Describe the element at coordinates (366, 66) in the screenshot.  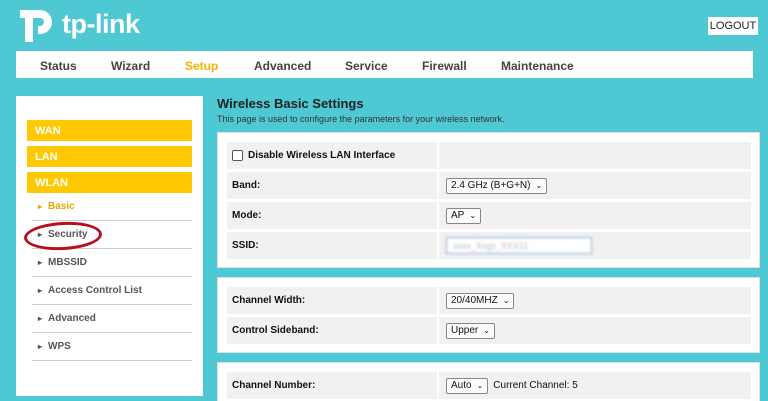
I see `nav-service: Service` at that location.